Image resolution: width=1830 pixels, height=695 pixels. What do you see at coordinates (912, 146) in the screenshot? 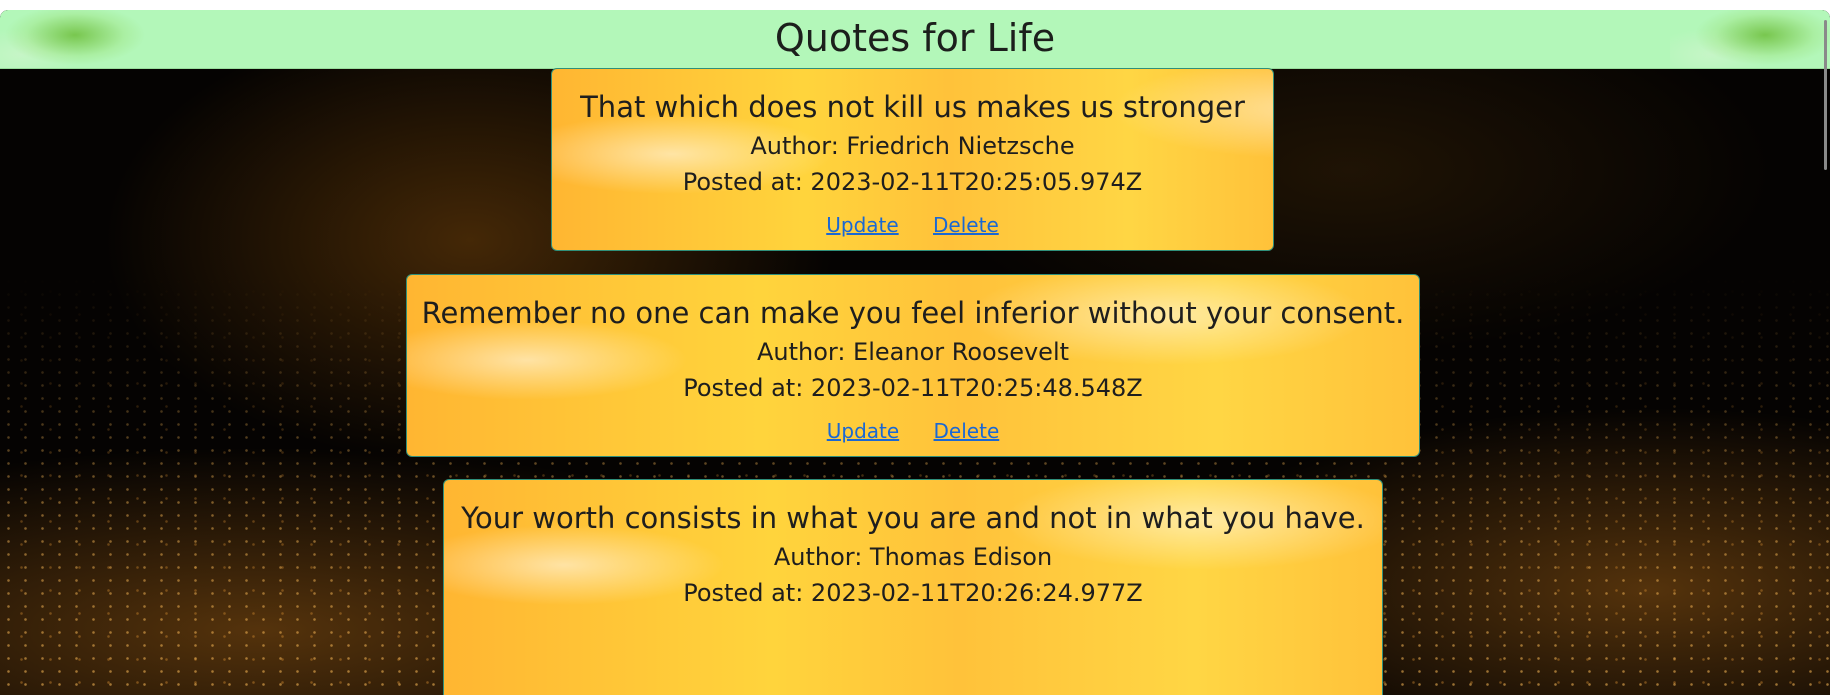
I see `quote-author: Author: Friedrich Nietzsche` at bounding box center [912, 146].